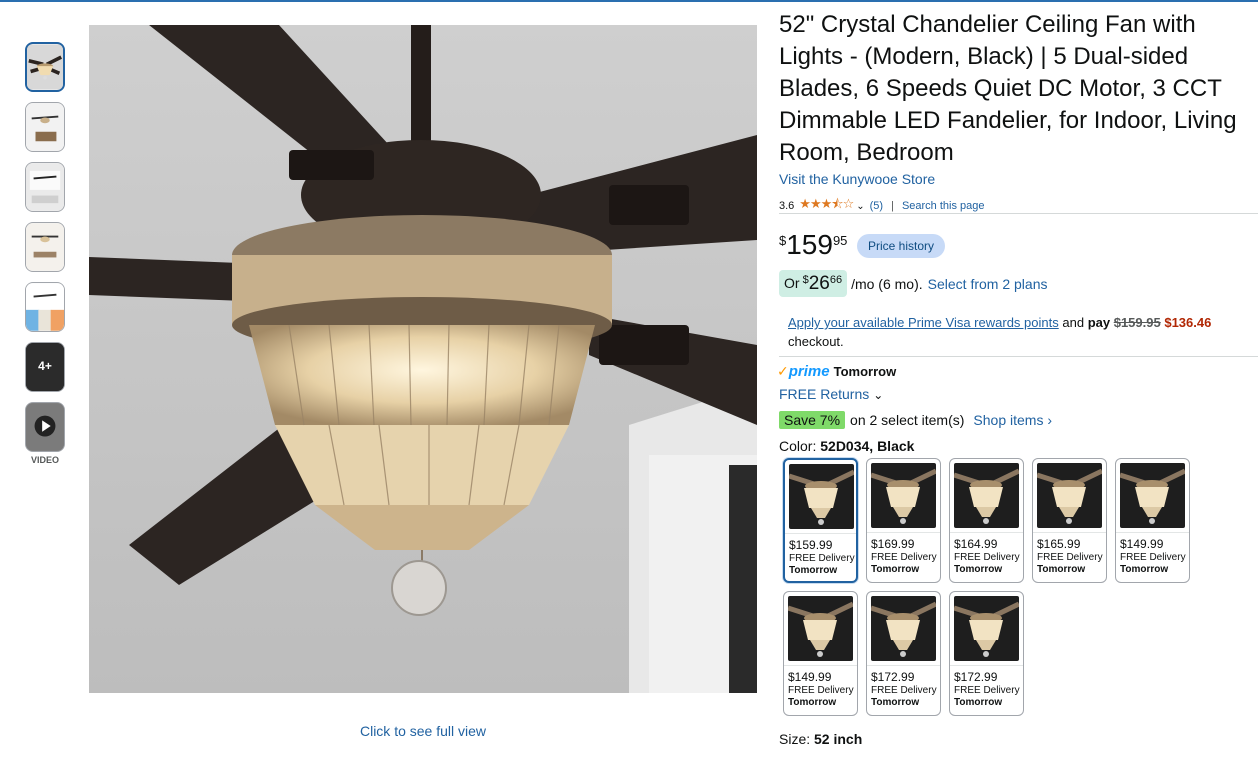 The image size is (1258, 765). I want to click on monthly-fraction: 66, so click(836, 280).